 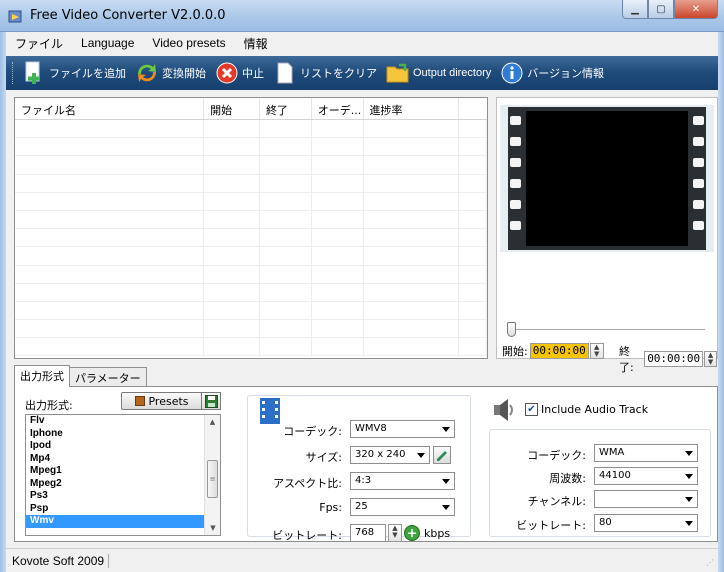 What do you see at coordinates (402, 481) in the screenshot?
I see `aspect-select: 4:3` at bounding box center [402, 481].